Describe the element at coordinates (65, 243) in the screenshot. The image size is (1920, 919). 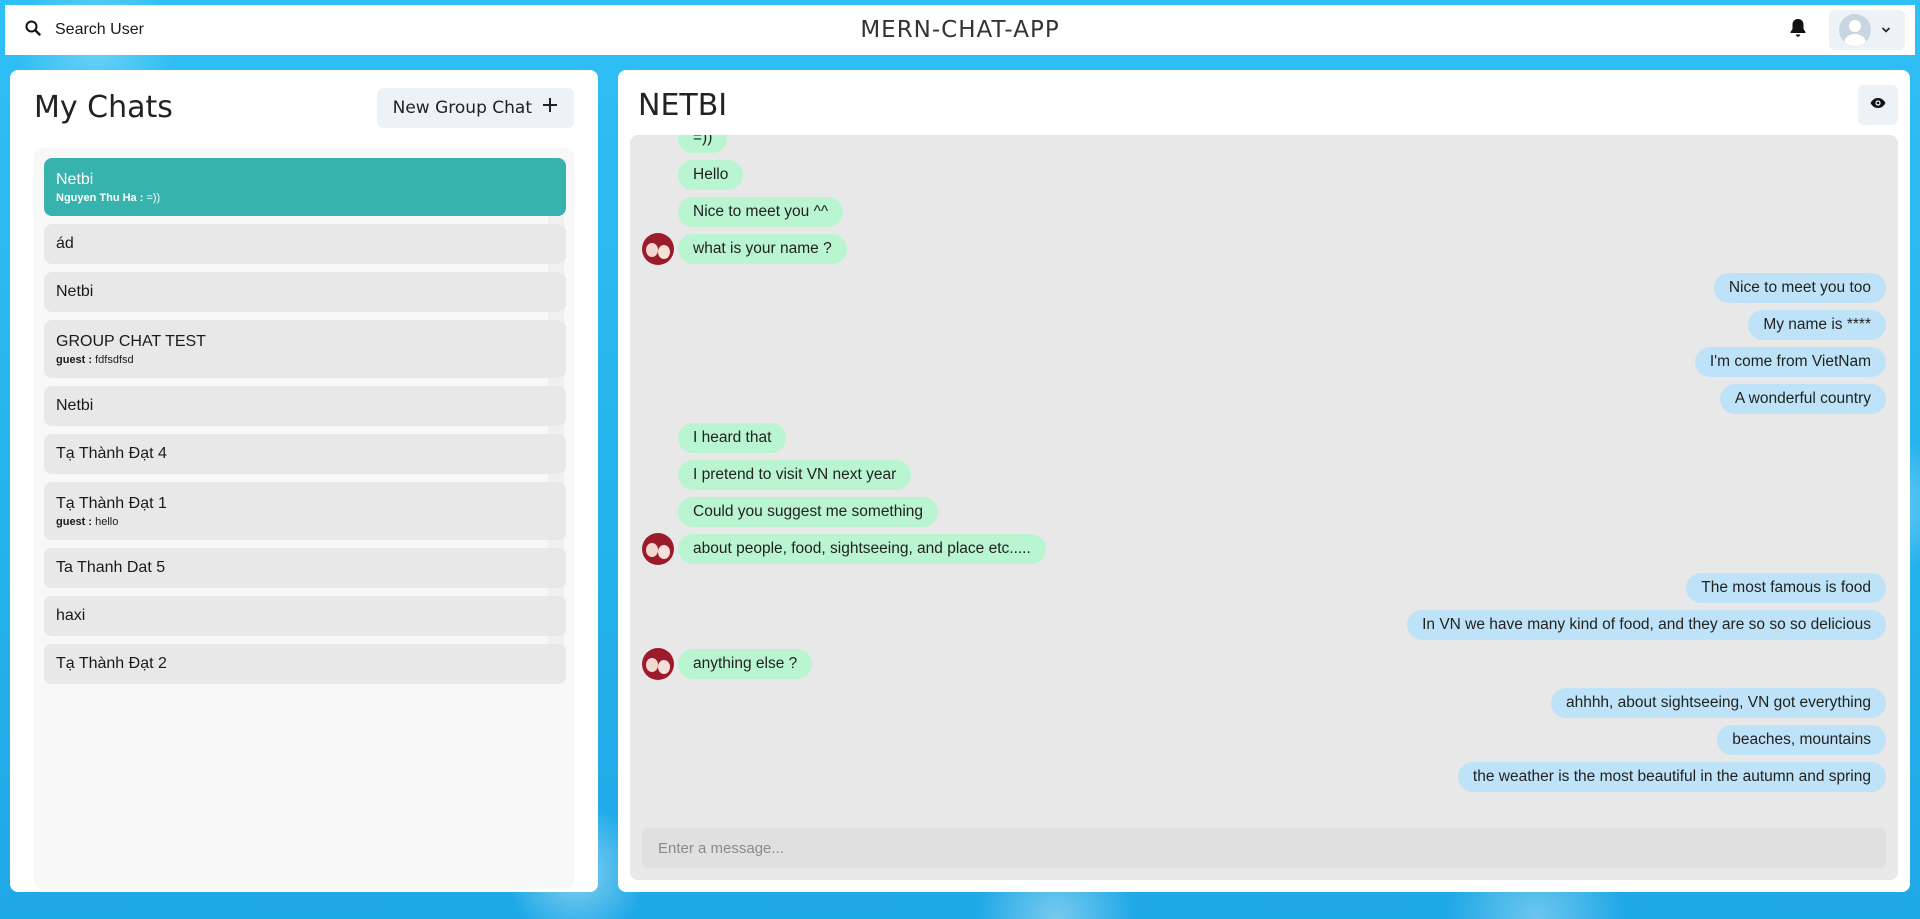
I see `chat-name: ád` at that location.